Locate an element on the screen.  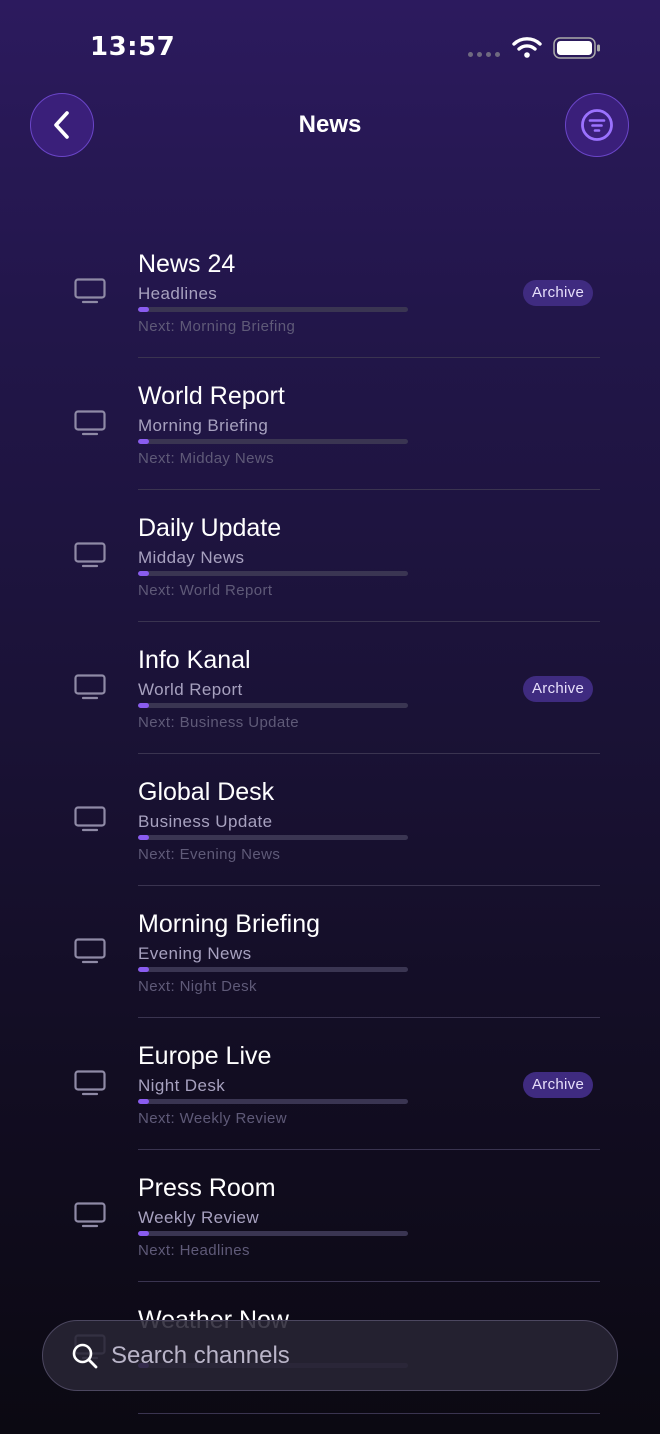
channel-name: Morning Briefing is located at coordinates (229, 924).